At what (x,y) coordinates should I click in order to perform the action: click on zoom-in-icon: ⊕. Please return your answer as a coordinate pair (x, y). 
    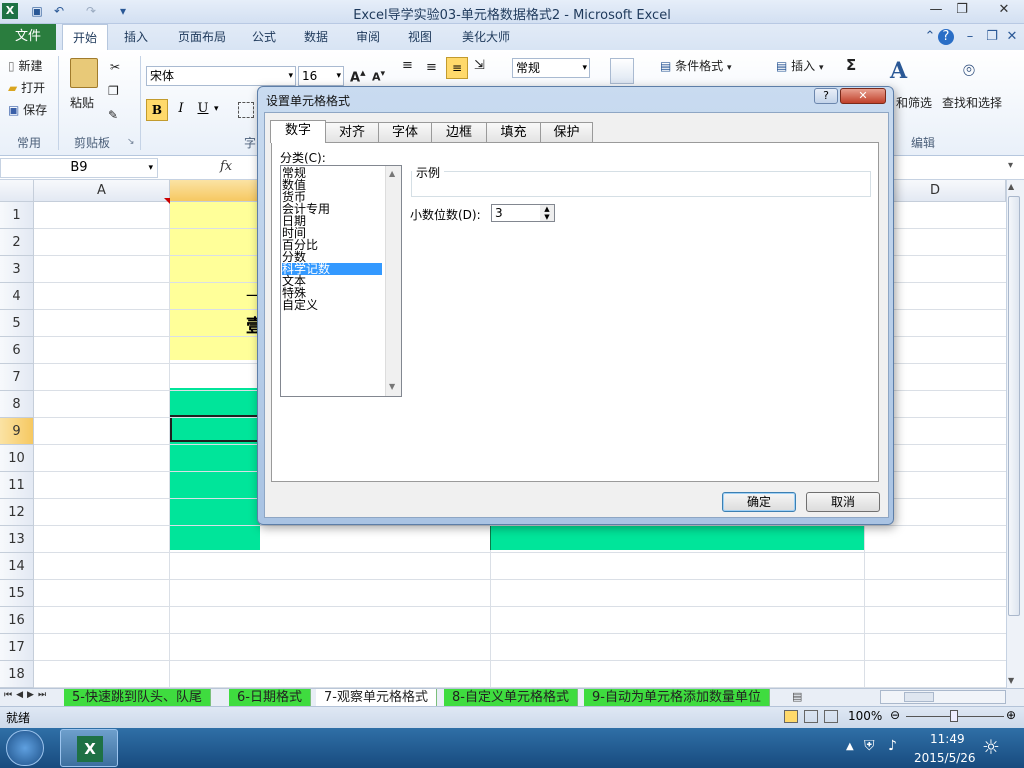
    Looking at the image, I should click on (1011, 715).